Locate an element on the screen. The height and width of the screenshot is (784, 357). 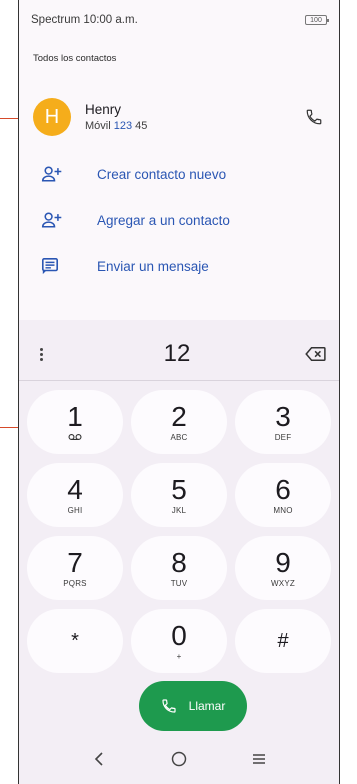
contact-result-row: H Henry Móvil 123 45 is located at coordinates (179, 117).